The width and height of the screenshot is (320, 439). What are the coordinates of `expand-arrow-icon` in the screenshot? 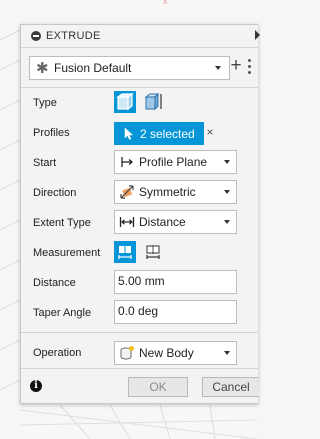 It's located at (257, 35).